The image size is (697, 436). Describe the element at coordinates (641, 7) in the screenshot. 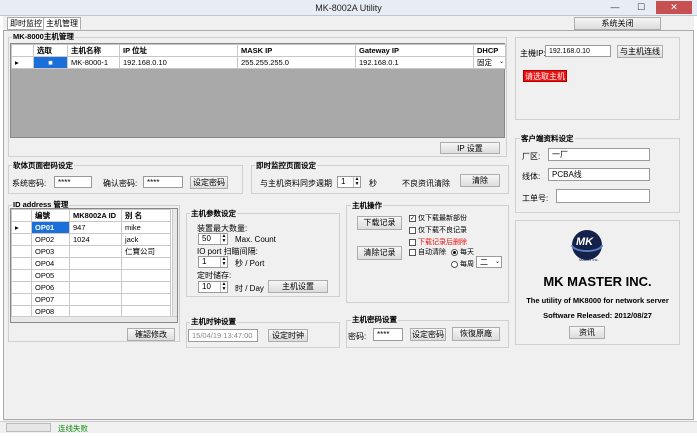

I see `maximize-button: ☐` at that location.